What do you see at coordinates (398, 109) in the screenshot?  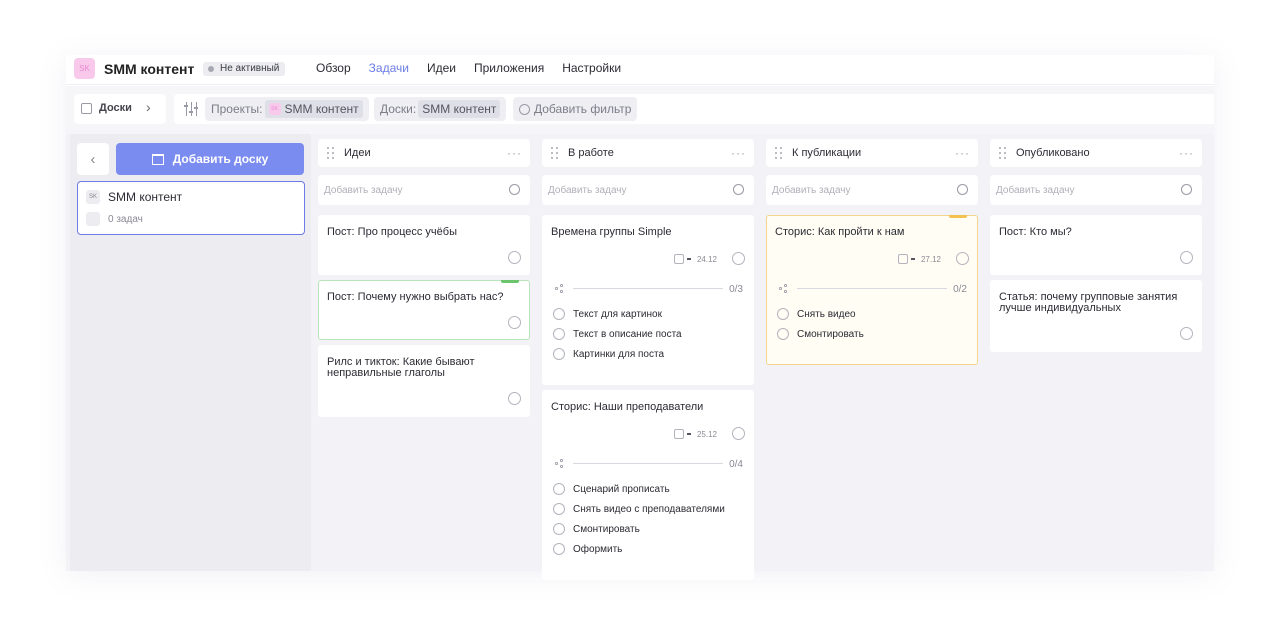 I see `boards-filter-label: Доски:` at bounding box center [398, 109].